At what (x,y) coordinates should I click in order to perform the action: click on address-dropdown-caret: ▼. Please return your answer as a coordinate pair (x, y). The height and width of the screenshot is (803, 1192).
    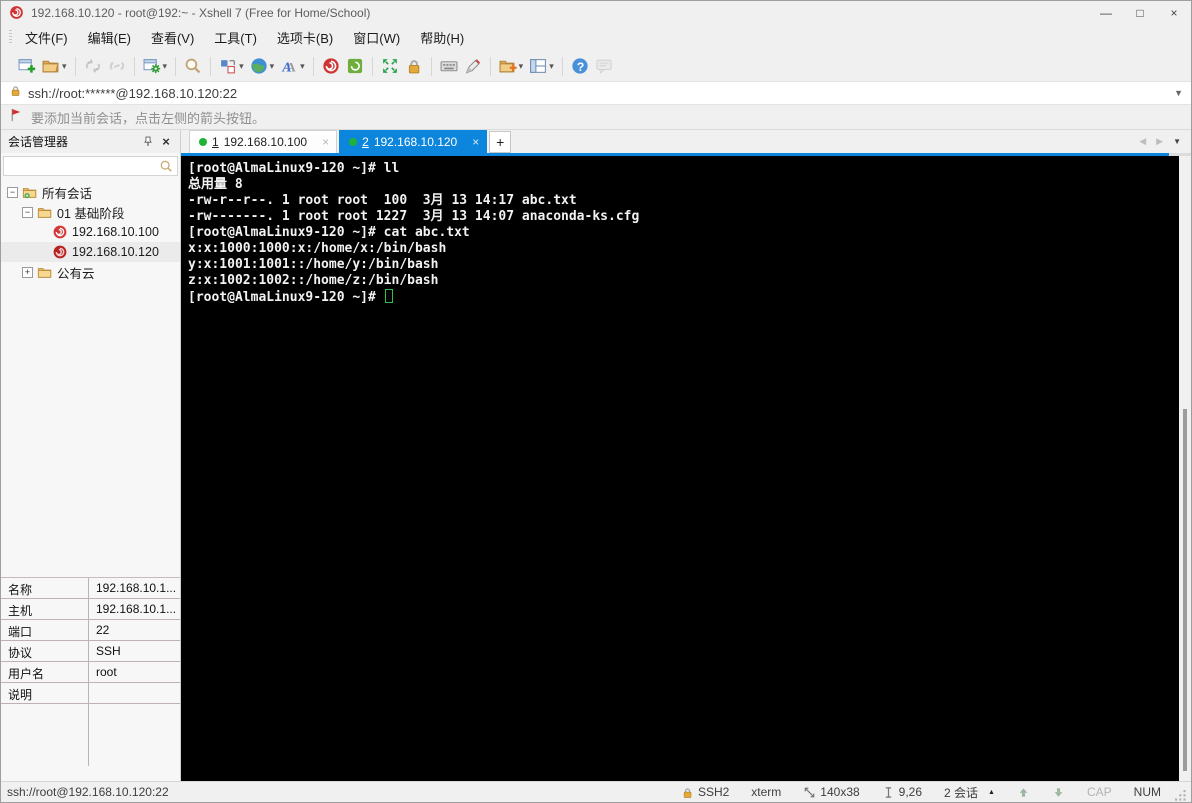
    Looking at the image, I should click on (1178, 93).